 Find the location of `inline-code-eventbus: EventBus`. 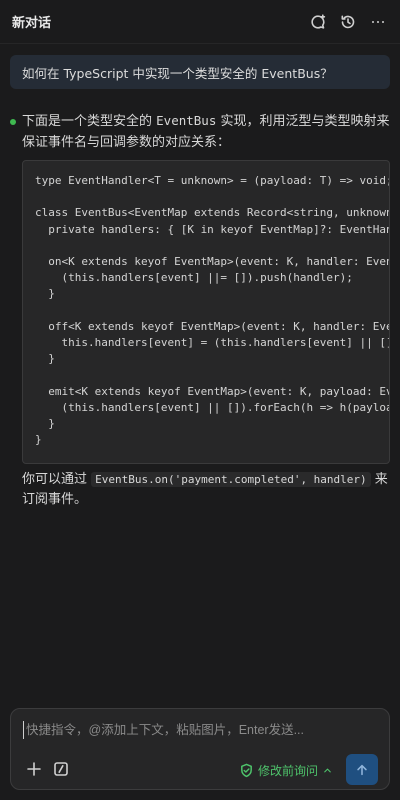

inline-code-eventbus: EventBus is located at coordinates (186, 120).